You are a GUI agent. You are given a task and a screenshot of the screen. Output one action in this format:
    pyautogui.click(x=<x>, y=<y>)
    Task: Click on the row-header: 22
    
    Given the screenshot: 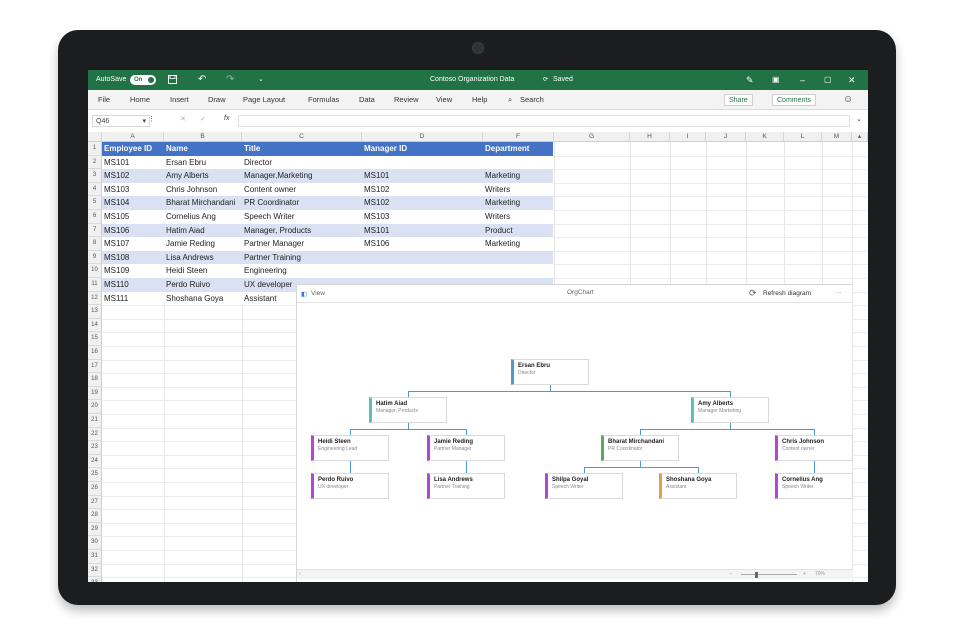 What is the action you would take?
    pyautogui.click(x=95, y=434)
    